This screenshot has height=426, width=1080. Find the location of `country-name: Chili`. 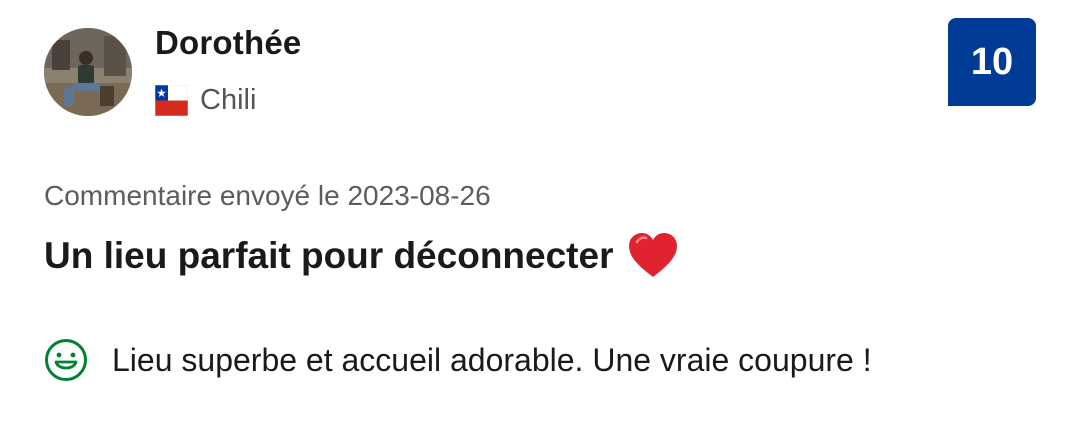

country-name: Chili is located at coordinates (228, 99).